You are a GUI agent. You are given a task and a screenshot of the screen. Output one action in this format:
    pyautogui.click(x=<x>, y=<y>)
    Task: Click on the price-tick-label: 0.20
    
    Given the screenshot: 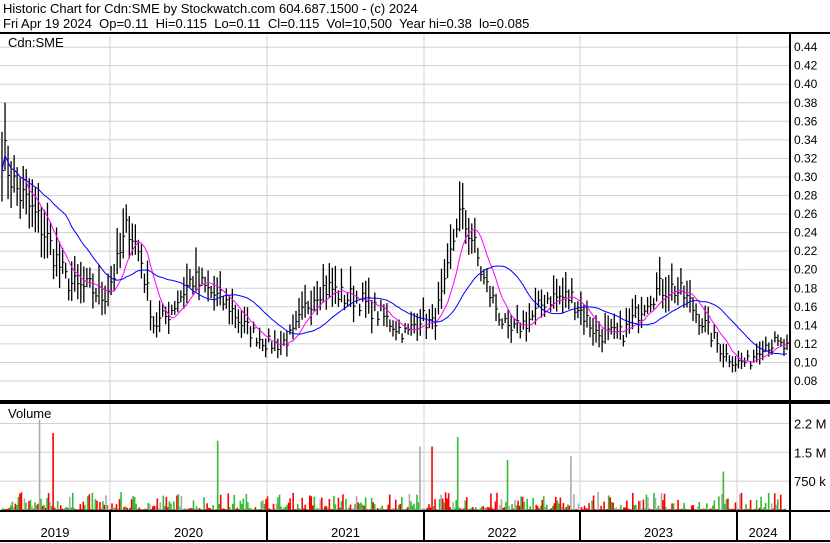 What is the action you would take?
    pyautogui.click(x=806, y=270)
    